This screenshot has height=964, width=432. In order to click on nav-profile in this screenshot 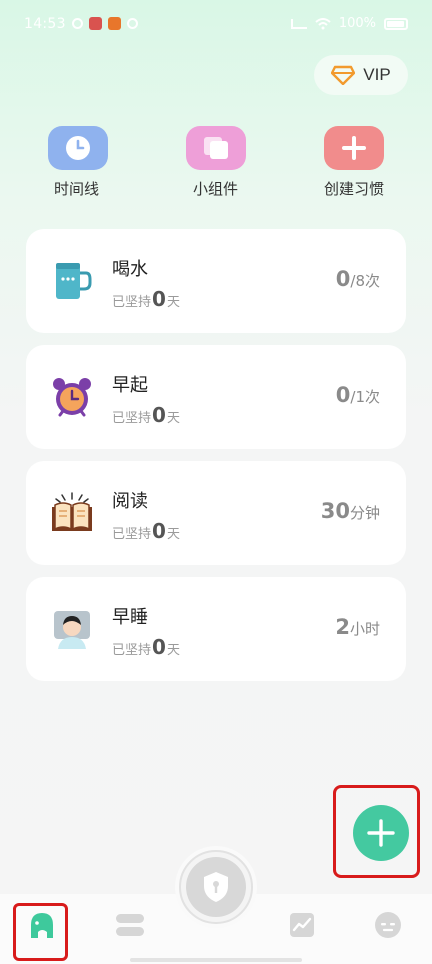, I will do `click(388, 925)`.